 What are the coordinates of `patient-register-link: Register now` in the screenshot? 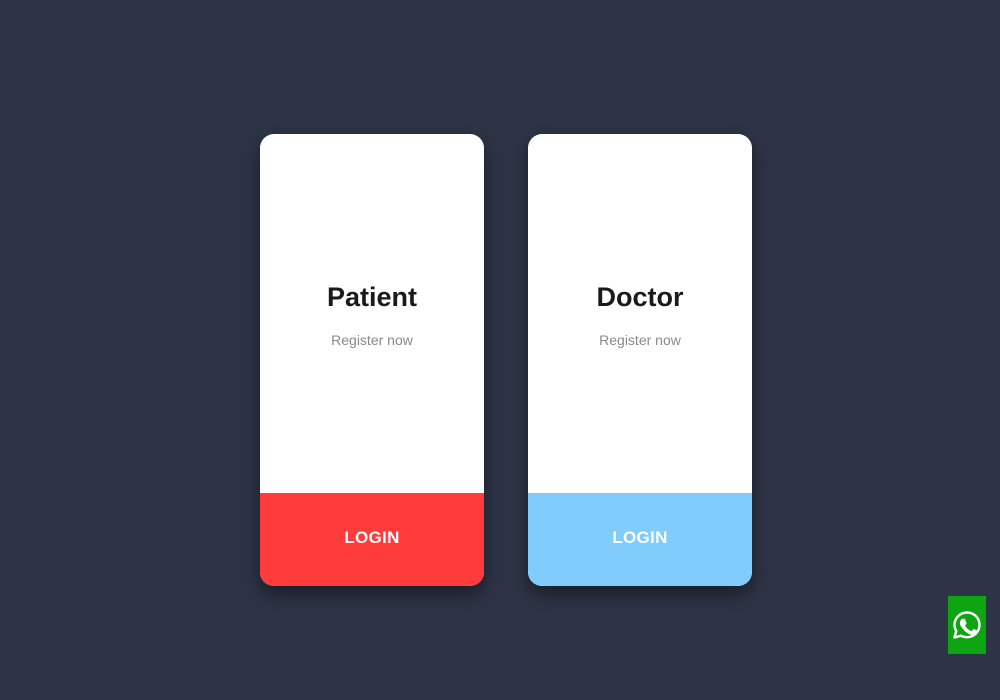 It's located at (372, 340).